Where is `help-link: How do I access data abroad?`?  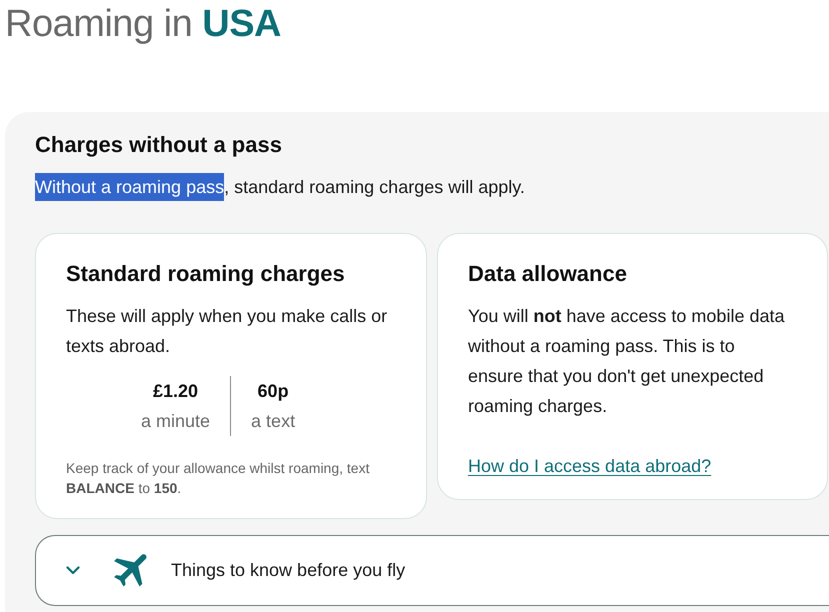
help-link: How do I access data abroad? is located at coordinates (590, 466).